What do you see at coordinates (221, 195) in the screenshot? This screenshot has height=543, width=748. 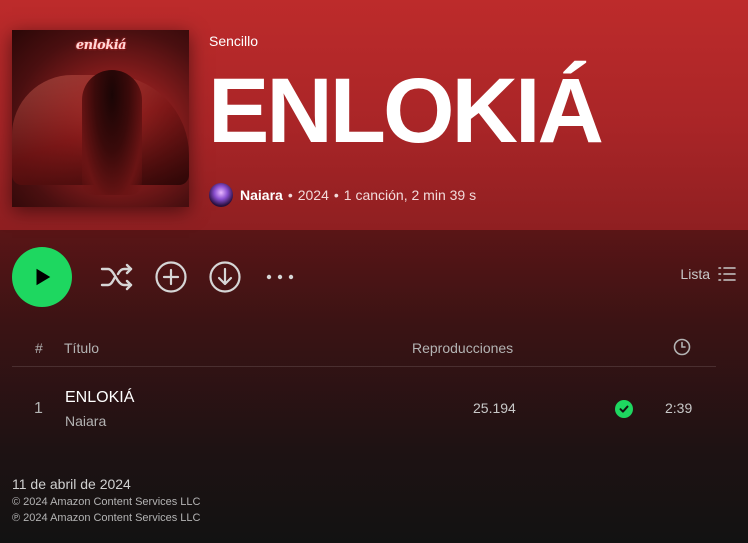 I see `artist-avatar` at bounding box center [221, 195].